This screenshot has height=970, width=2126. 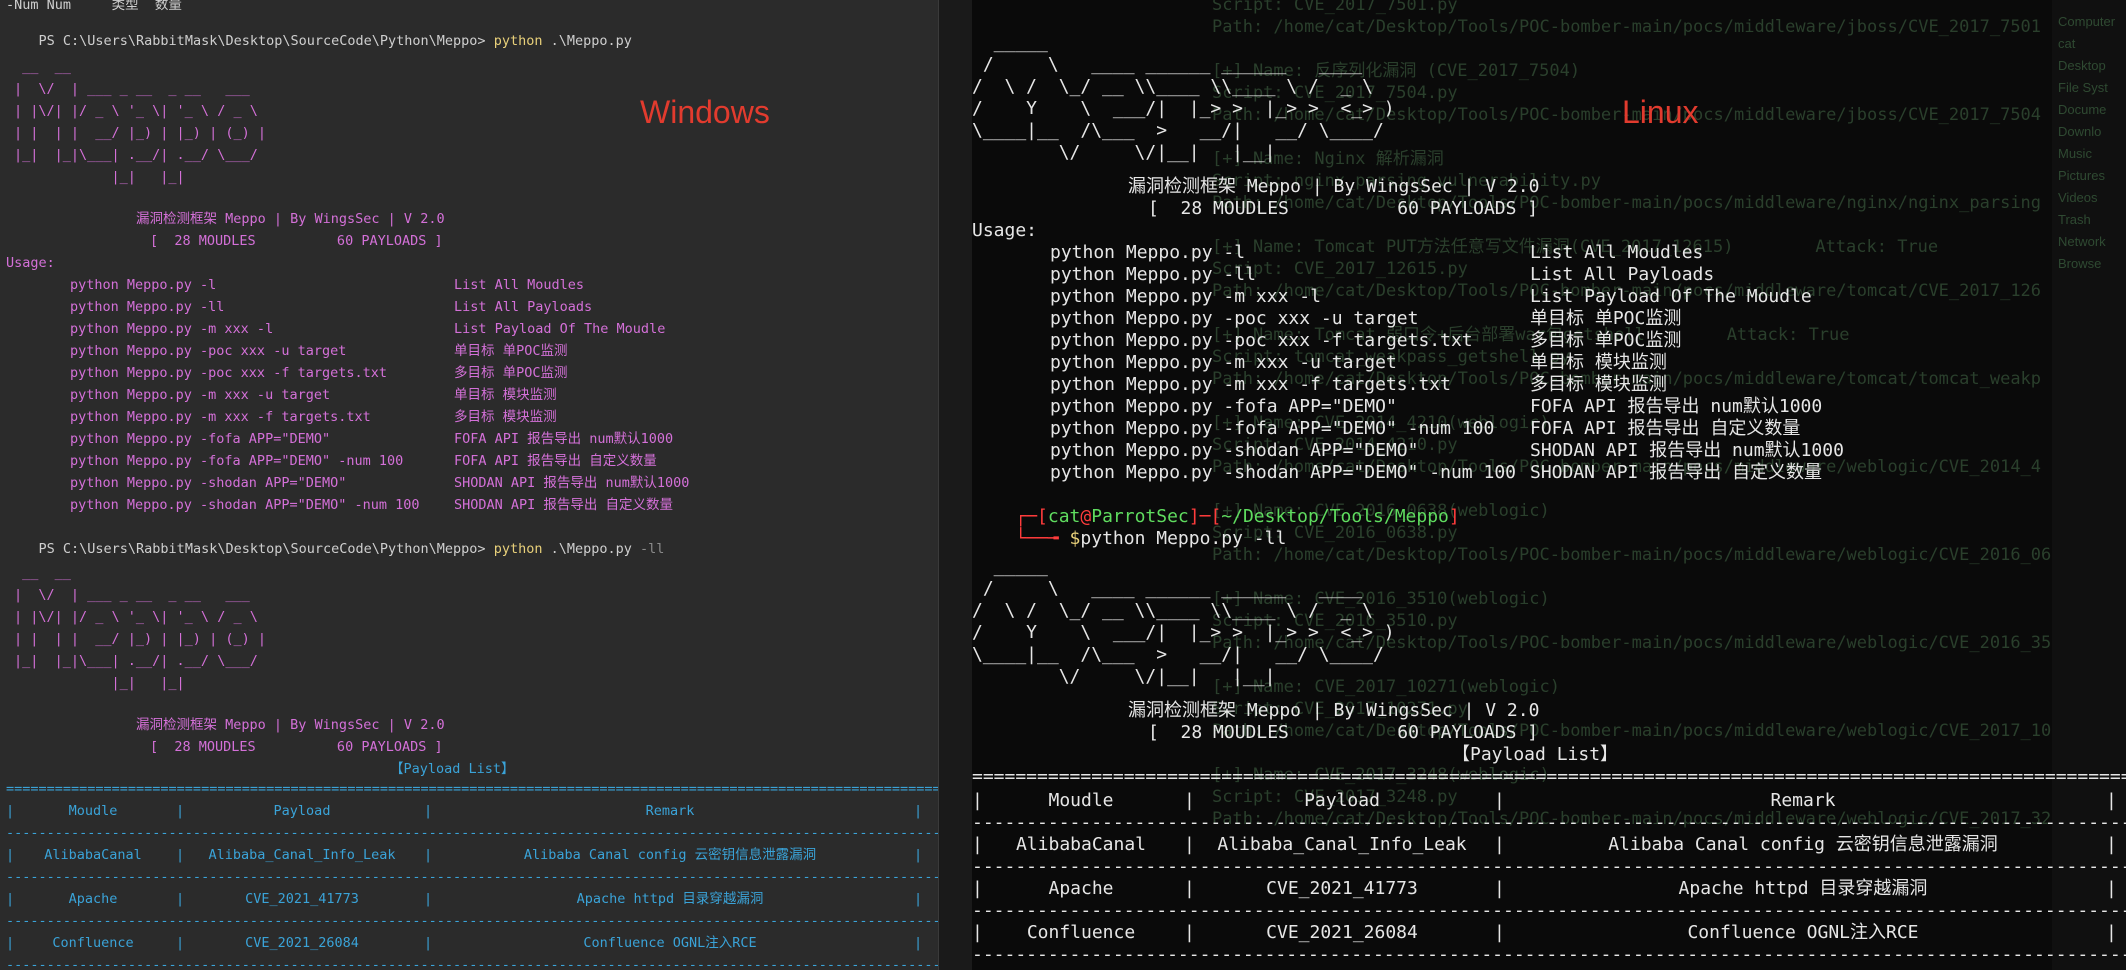 What do you see at coordinates (518, 549) in the screenshot?
I see `command-python: python` at bounding box center [518, 549].